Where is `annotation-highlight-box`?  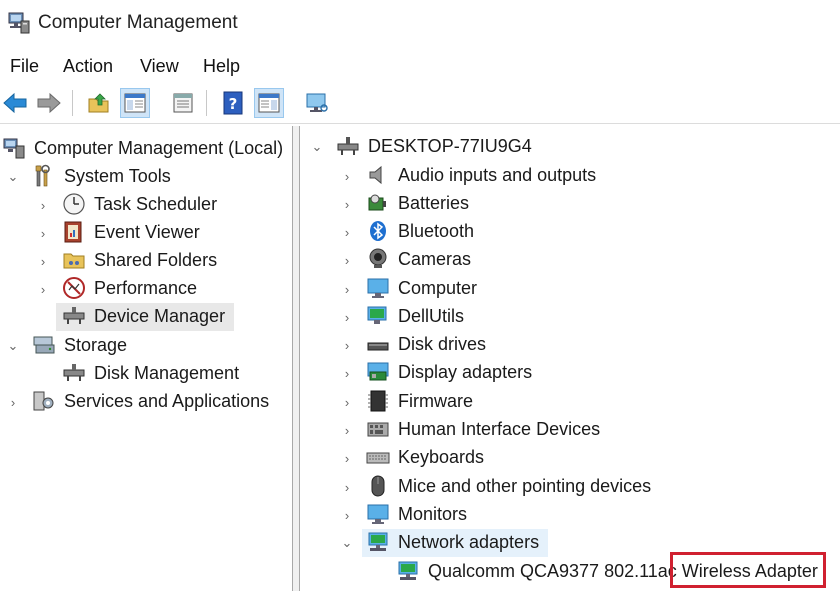 annotation-highlight-box is located at coordinates (748, 570).